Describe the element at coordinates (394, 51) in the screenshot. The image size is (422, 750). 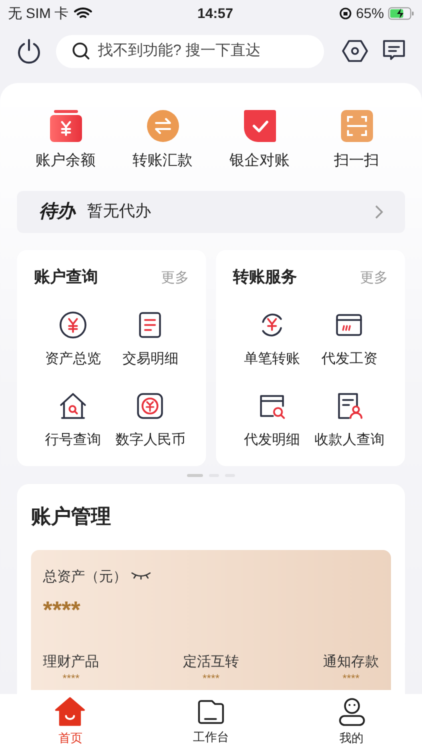
I see `message-icon` at that location.